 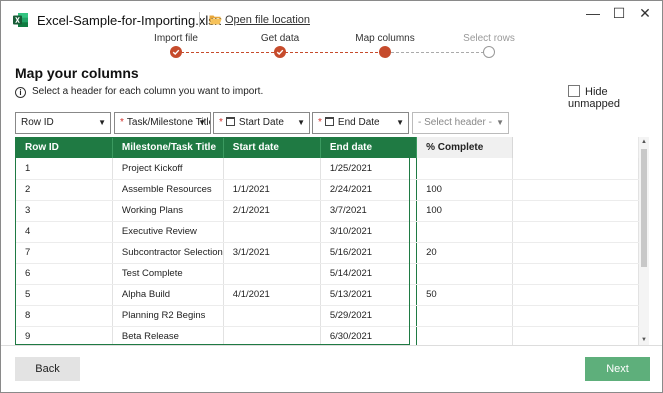 I want to click on file-title: Excel-Sample-for-Importing.xlsx, so click(x=129, y=20).